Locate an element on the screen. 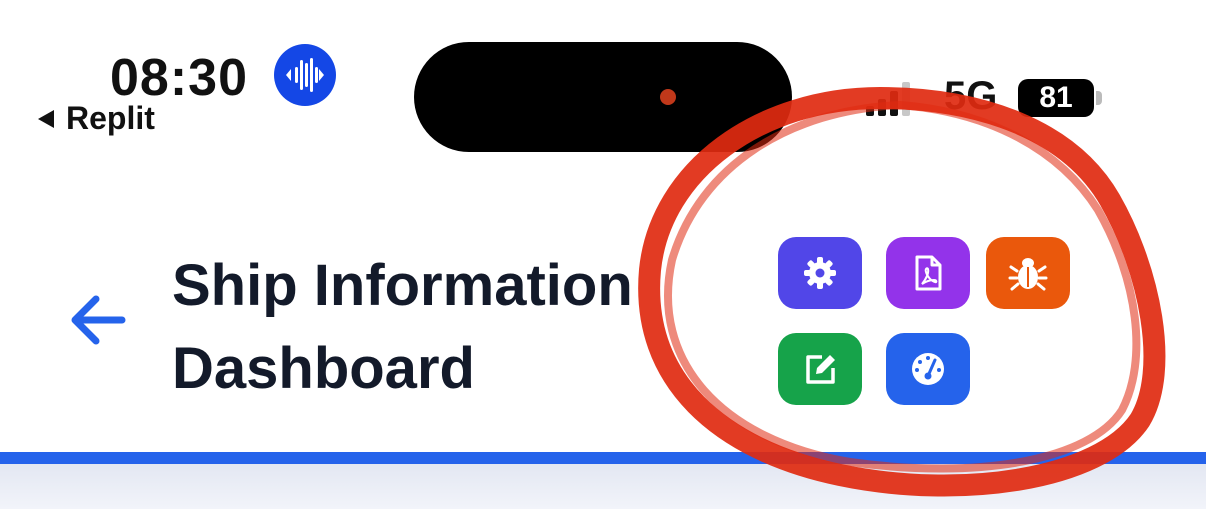 This screenshot has width=1206, height=509. battery-cap is located at coordinates (1099, 98).